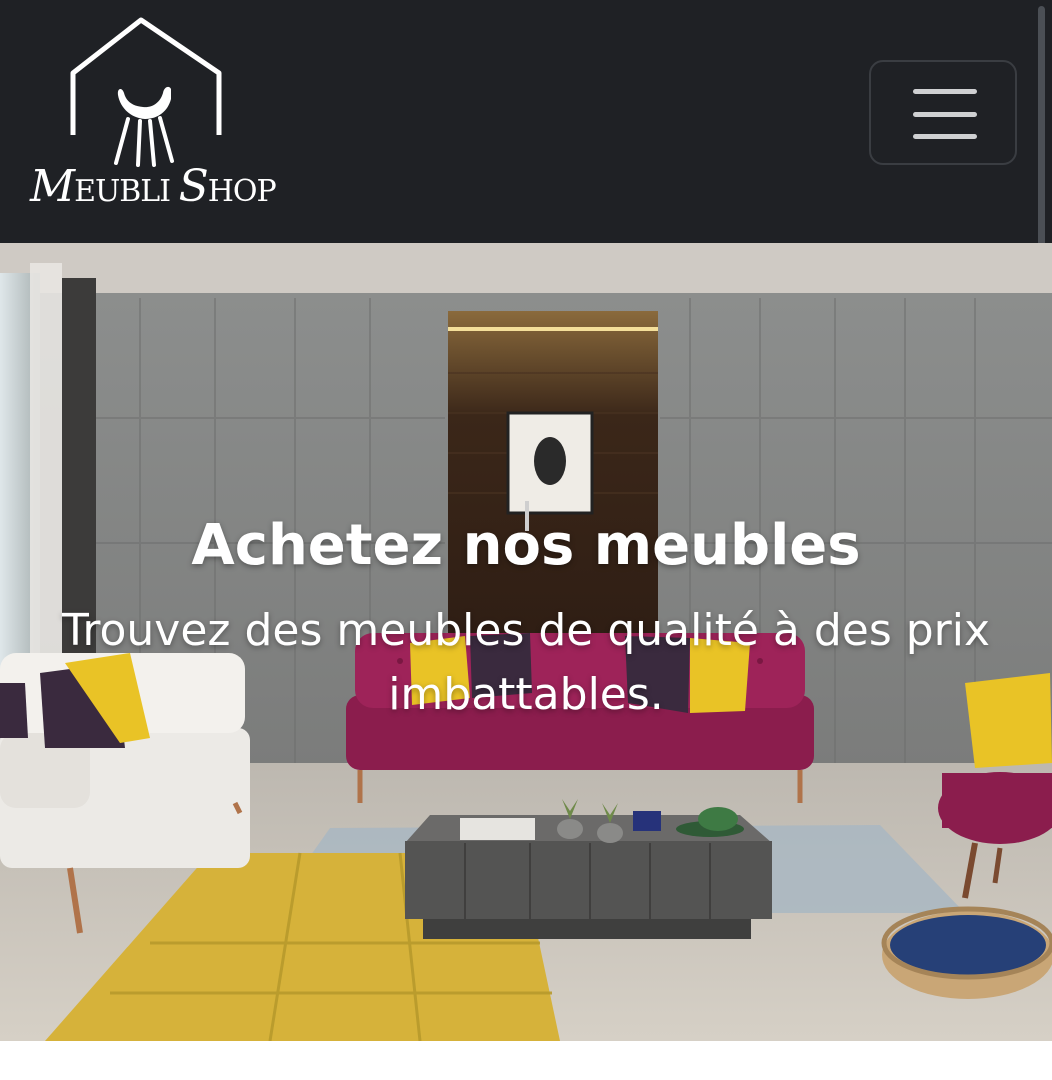  I want to click on brand-letter-m: M, so click(52, 186).